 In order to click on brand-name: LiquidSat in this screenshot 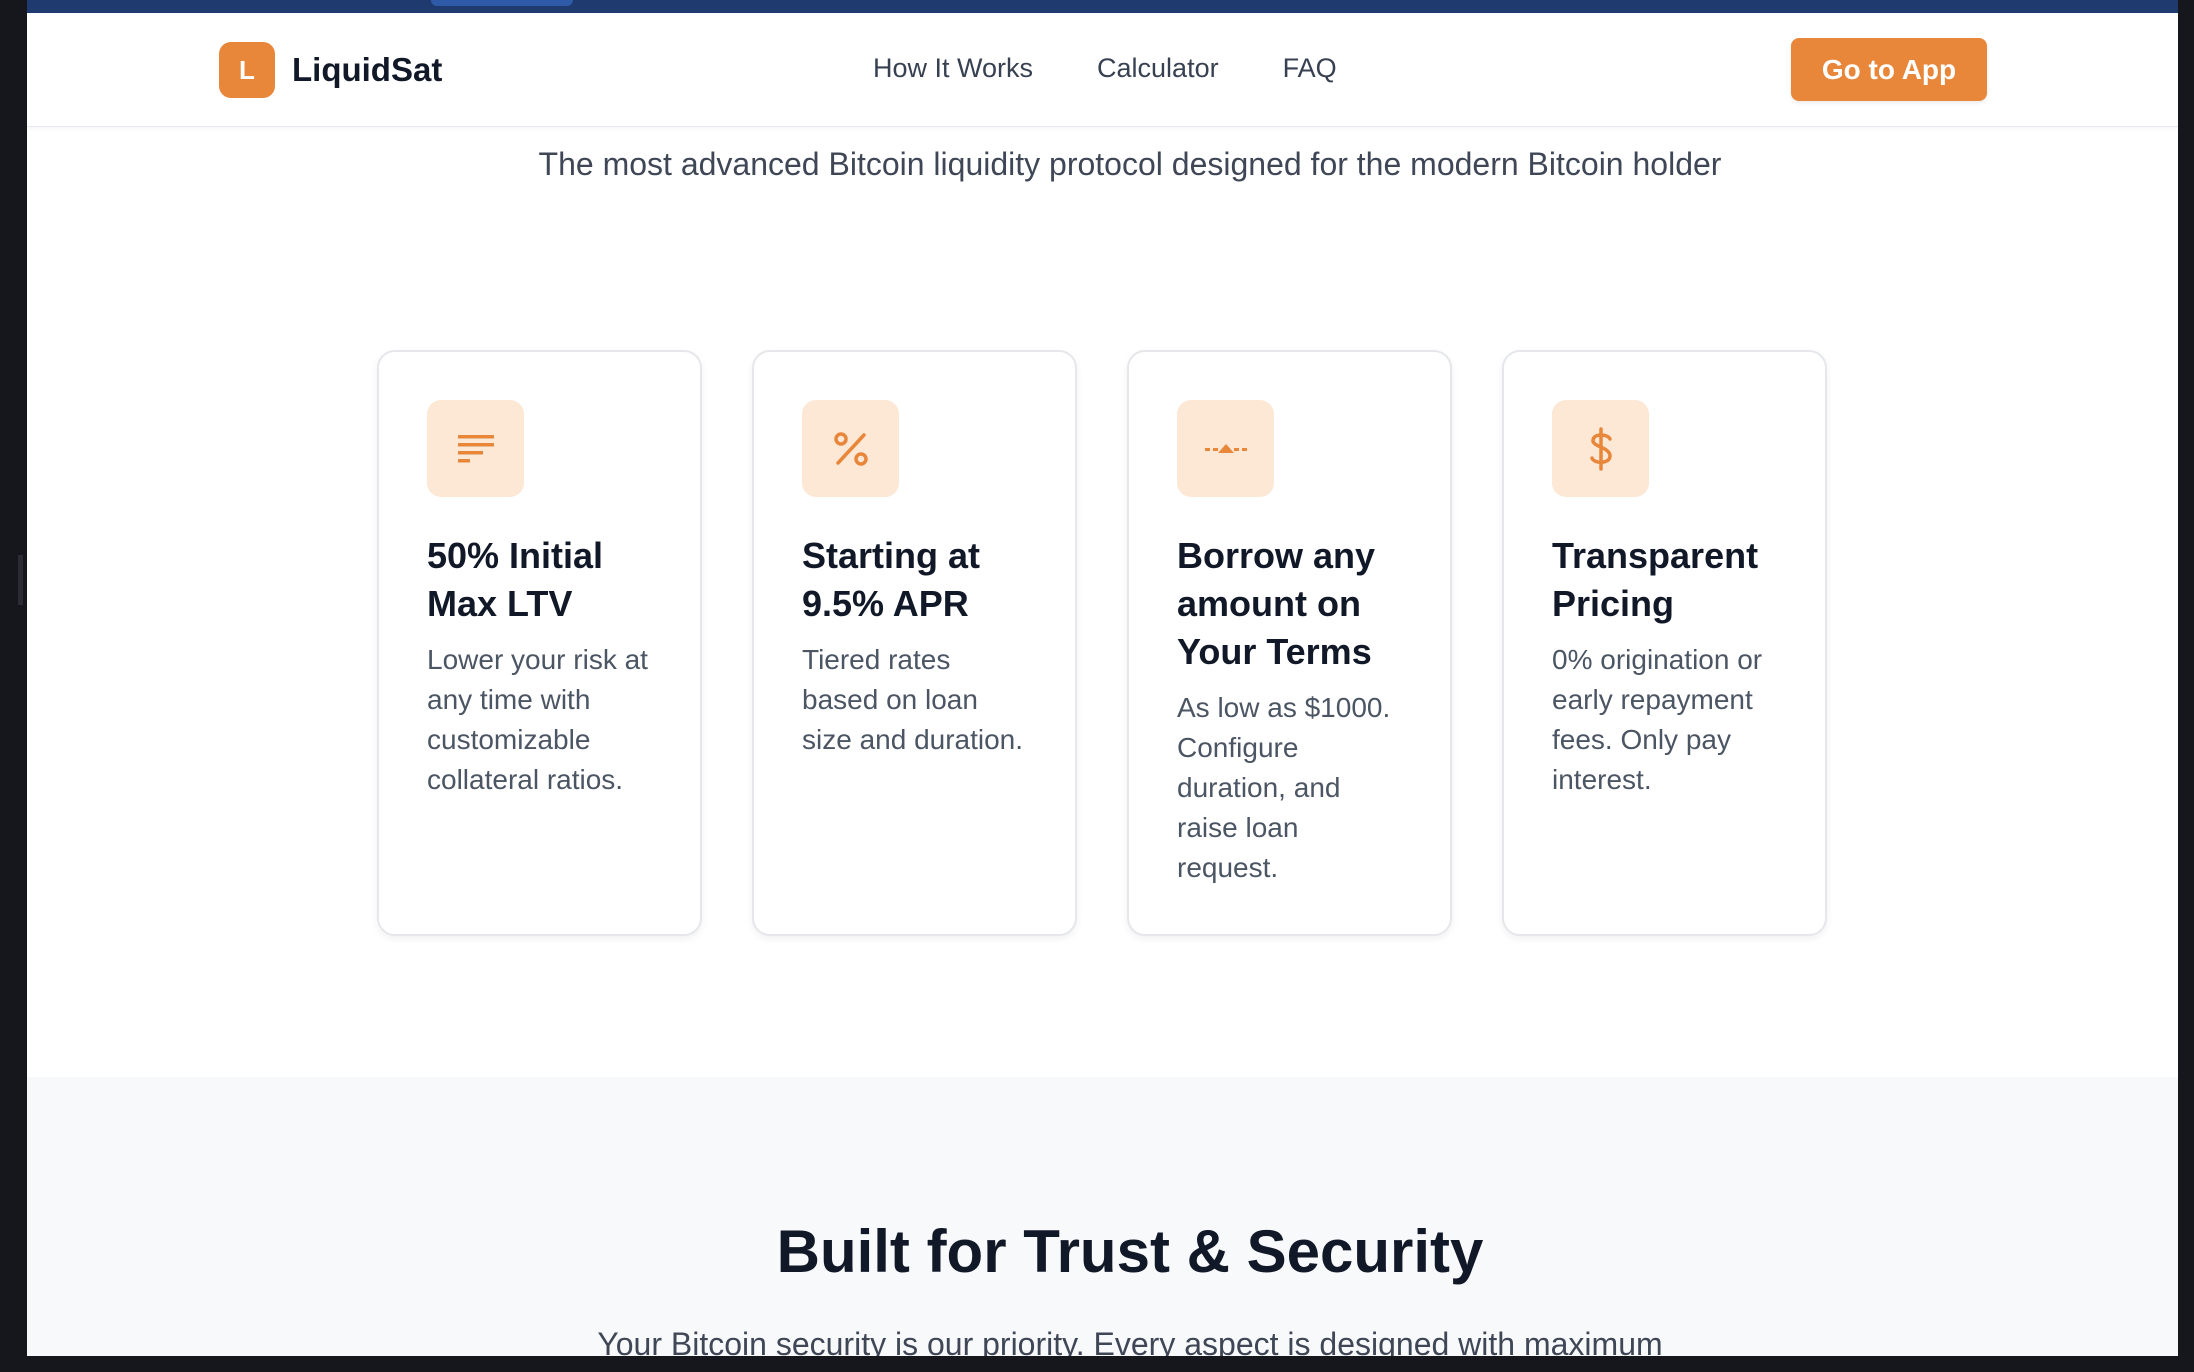, I will do `click(367, 69)`.